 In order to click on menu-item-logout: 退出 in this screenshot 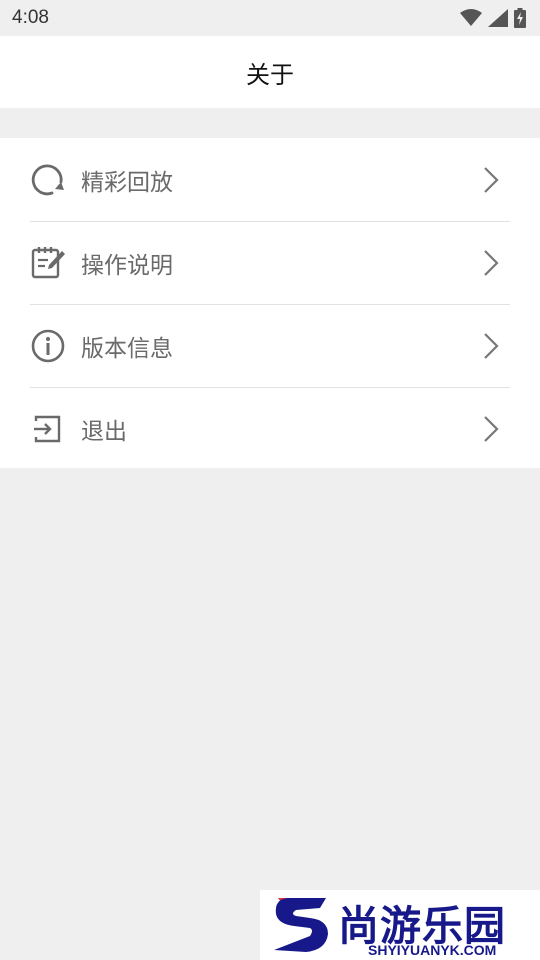, I will do `click(270, 428)`.